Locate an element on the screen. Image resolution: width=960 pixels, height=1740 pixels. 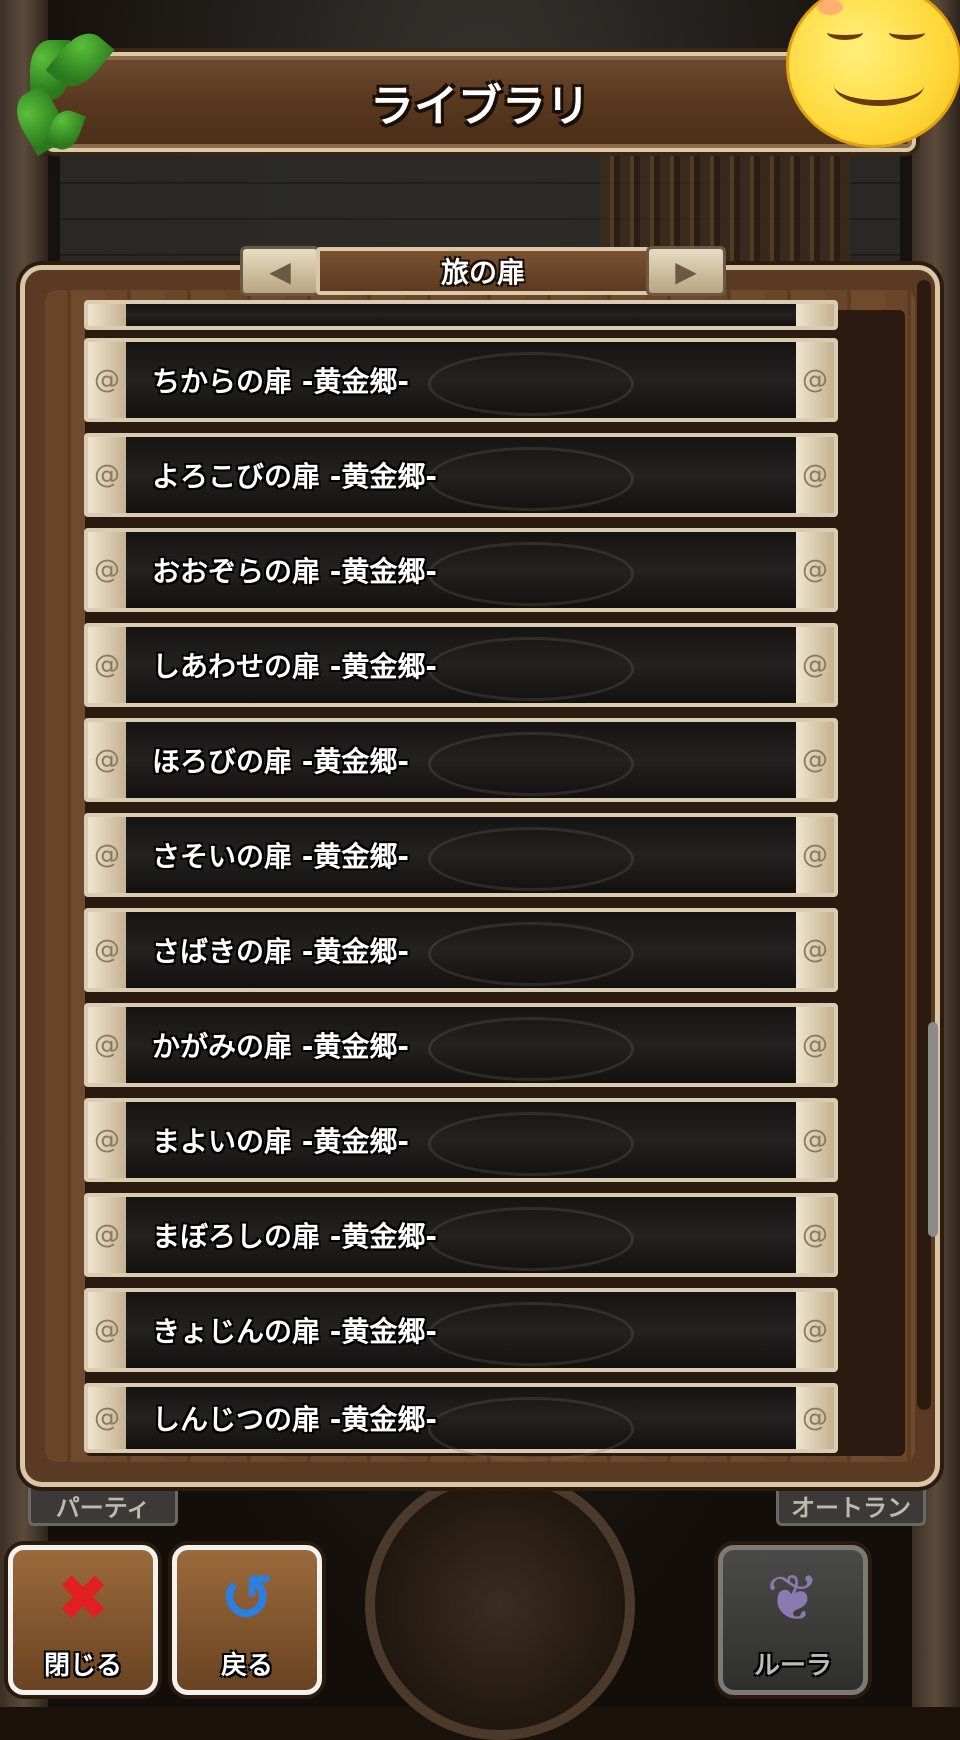
list-item-label: よろこびの扉 -黄金郷- is located at coordinates (294, 476).